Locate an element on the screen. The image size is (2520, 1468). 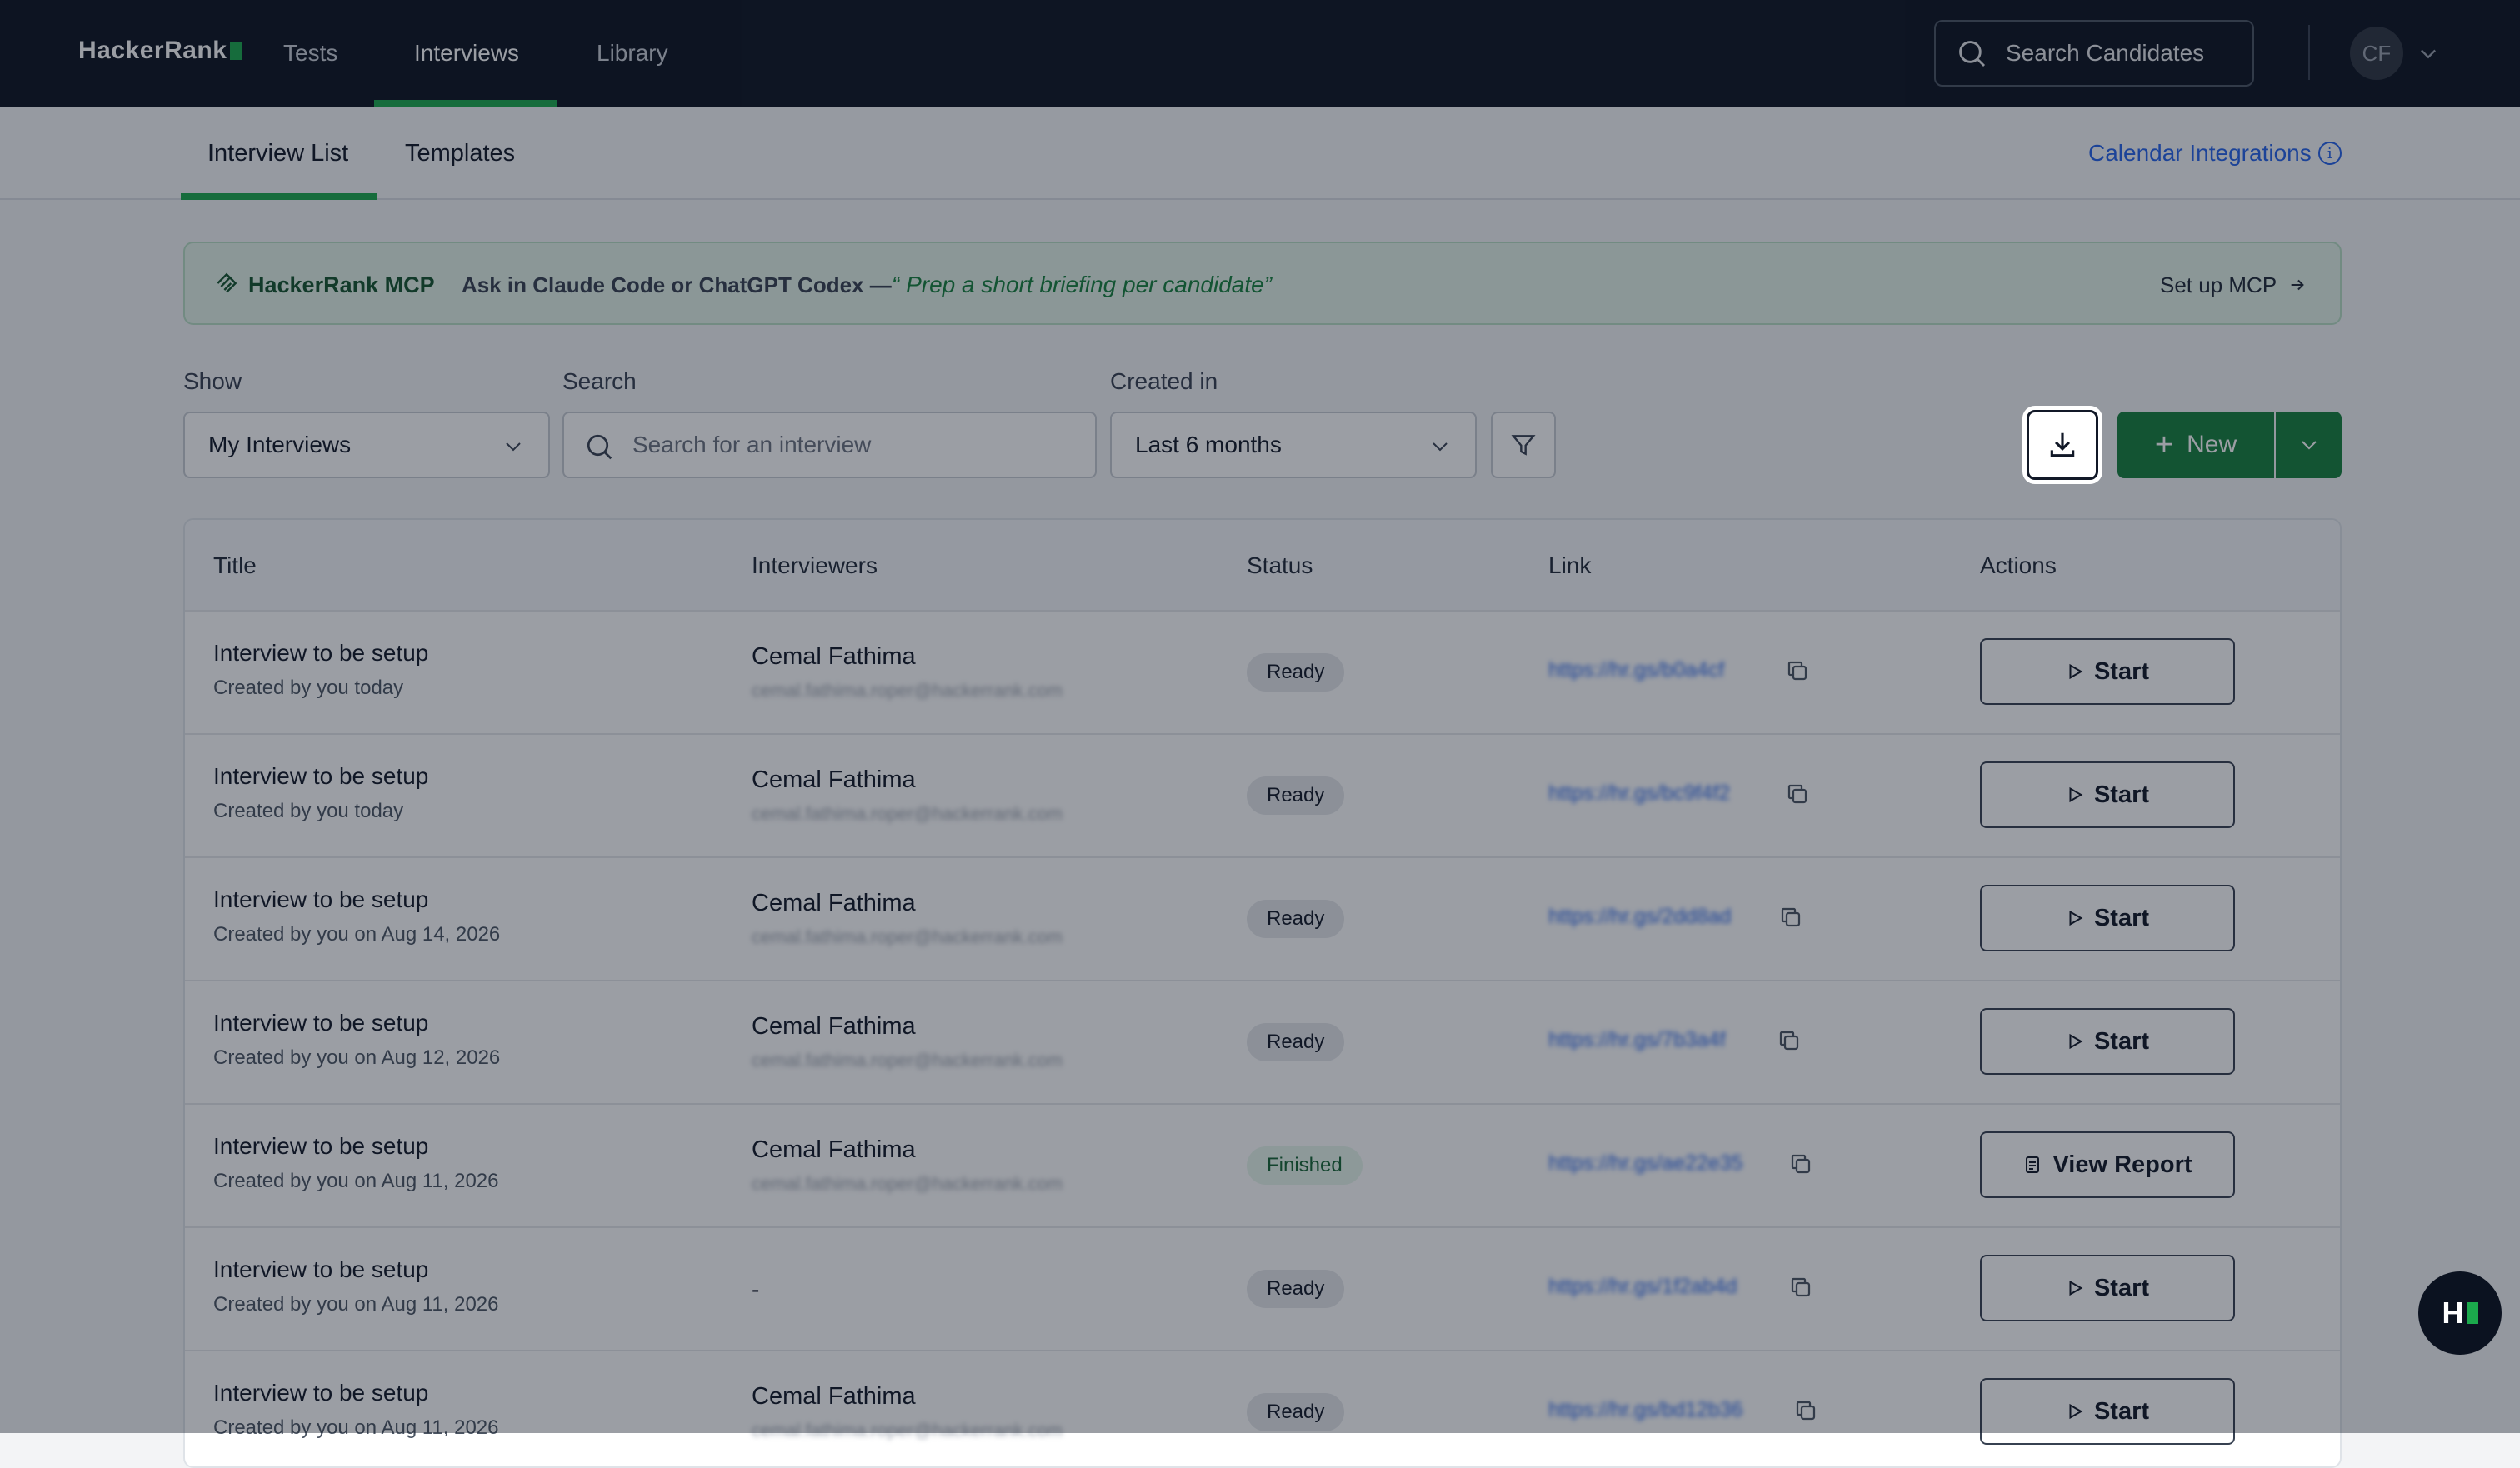
search-candidates-button: Search Candidates is located at coordinates (2094, 53).